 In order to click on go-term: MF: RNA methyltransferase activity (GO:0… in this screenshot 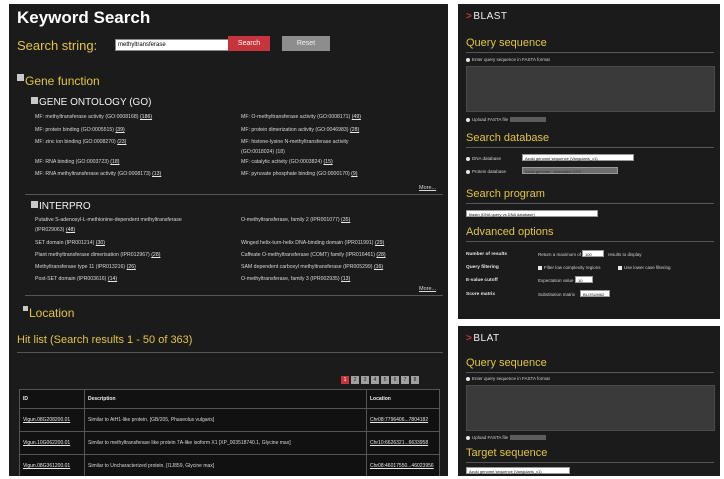, I will do `click(98, 174)`.